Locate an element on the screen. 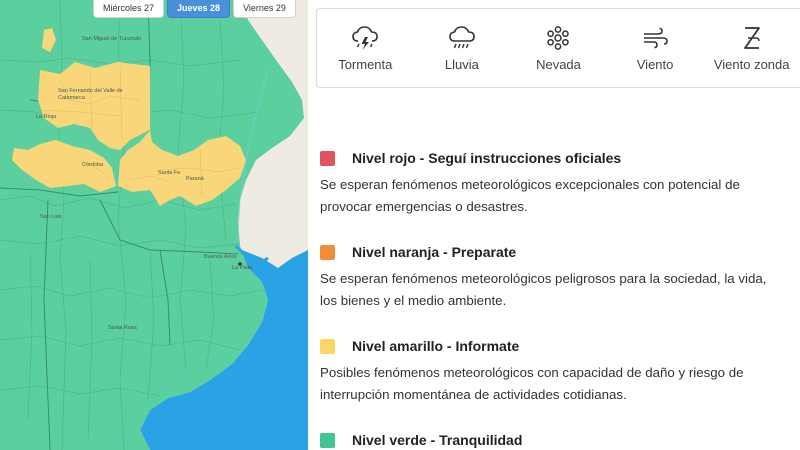  event-tormenta: Tormenta is located at coordinates (365, 48).